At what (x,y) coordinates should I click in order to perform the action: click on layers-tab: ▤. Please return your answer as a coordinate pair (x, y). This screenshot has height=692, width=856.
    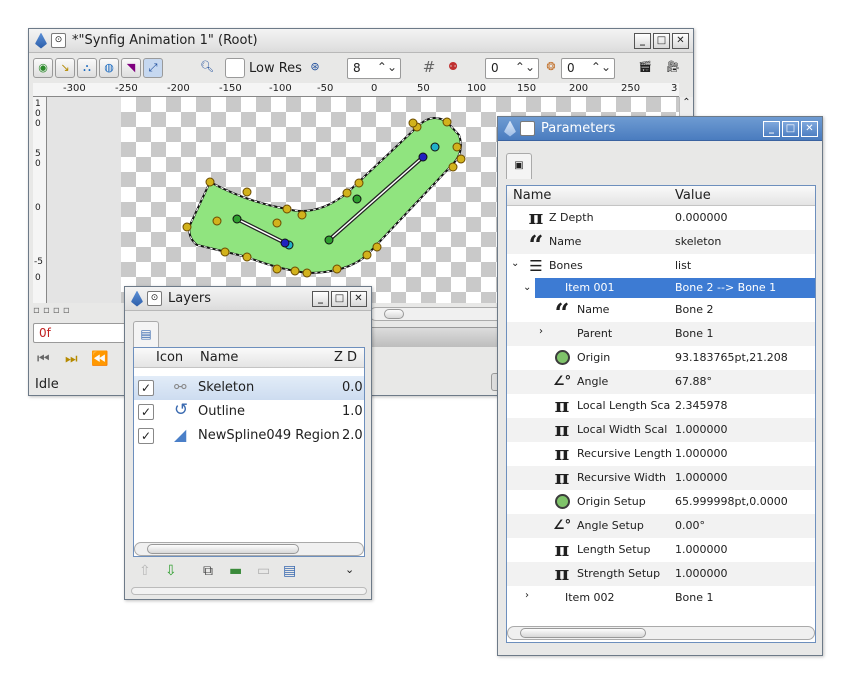
    Looking at the image, I should click on (146, 334).